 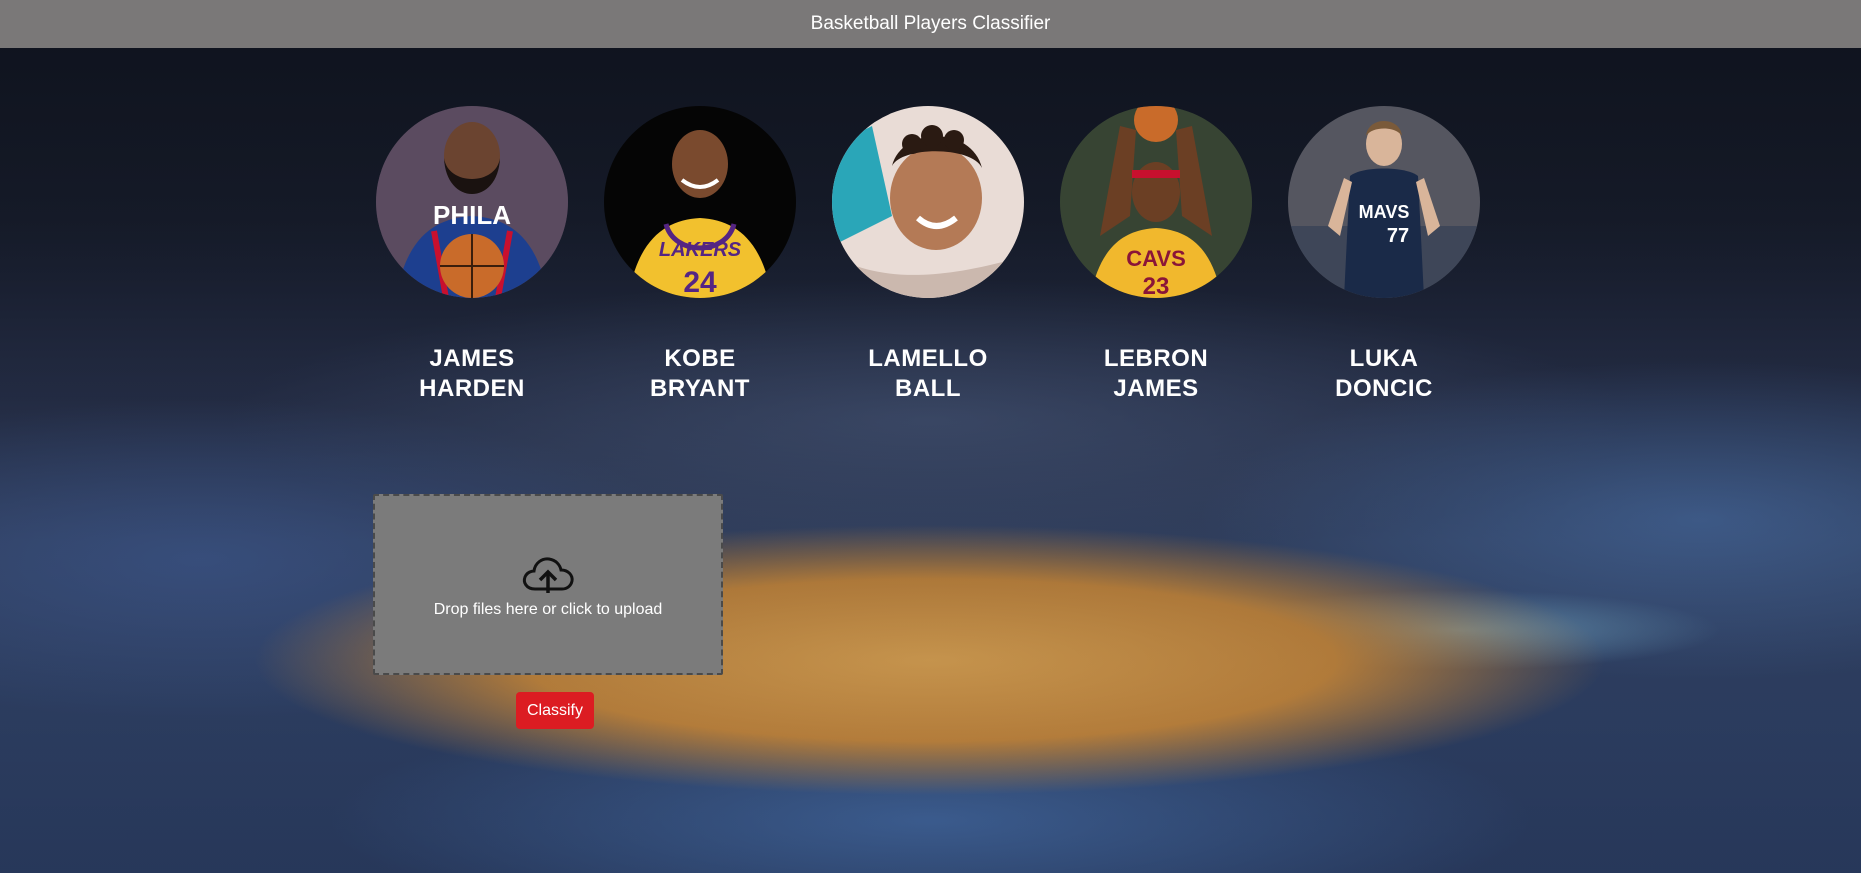 What do you see at coordinates (700, 373) in the screenshot?
I see `player-name: KOBE BRYANT` at bounding box center [700, 373].